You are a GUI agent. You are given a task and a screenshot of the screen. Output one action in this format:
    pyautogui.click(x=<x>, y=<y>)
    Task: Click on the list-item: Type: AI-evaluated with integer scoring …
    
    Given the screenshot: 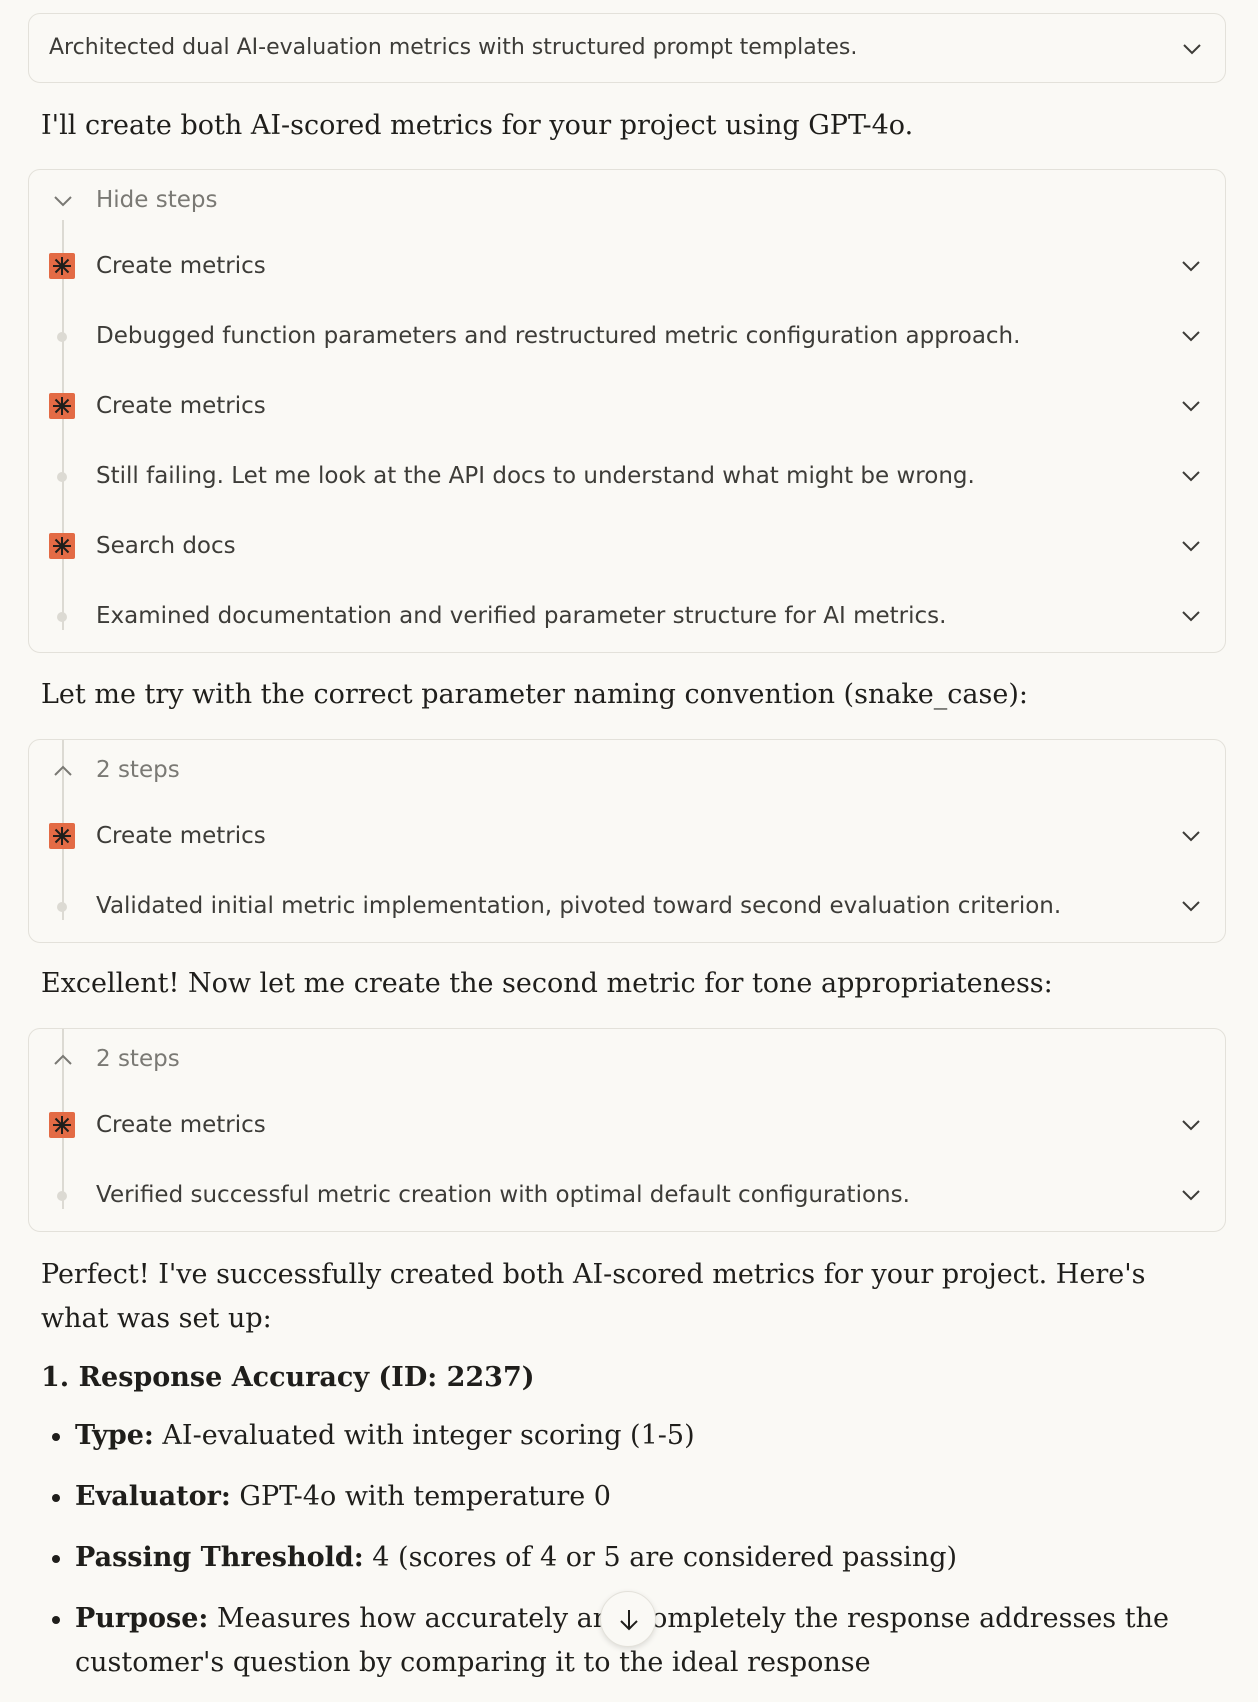 What is the action you would take?
    pyautogui.click(x=616, y=1436)
    